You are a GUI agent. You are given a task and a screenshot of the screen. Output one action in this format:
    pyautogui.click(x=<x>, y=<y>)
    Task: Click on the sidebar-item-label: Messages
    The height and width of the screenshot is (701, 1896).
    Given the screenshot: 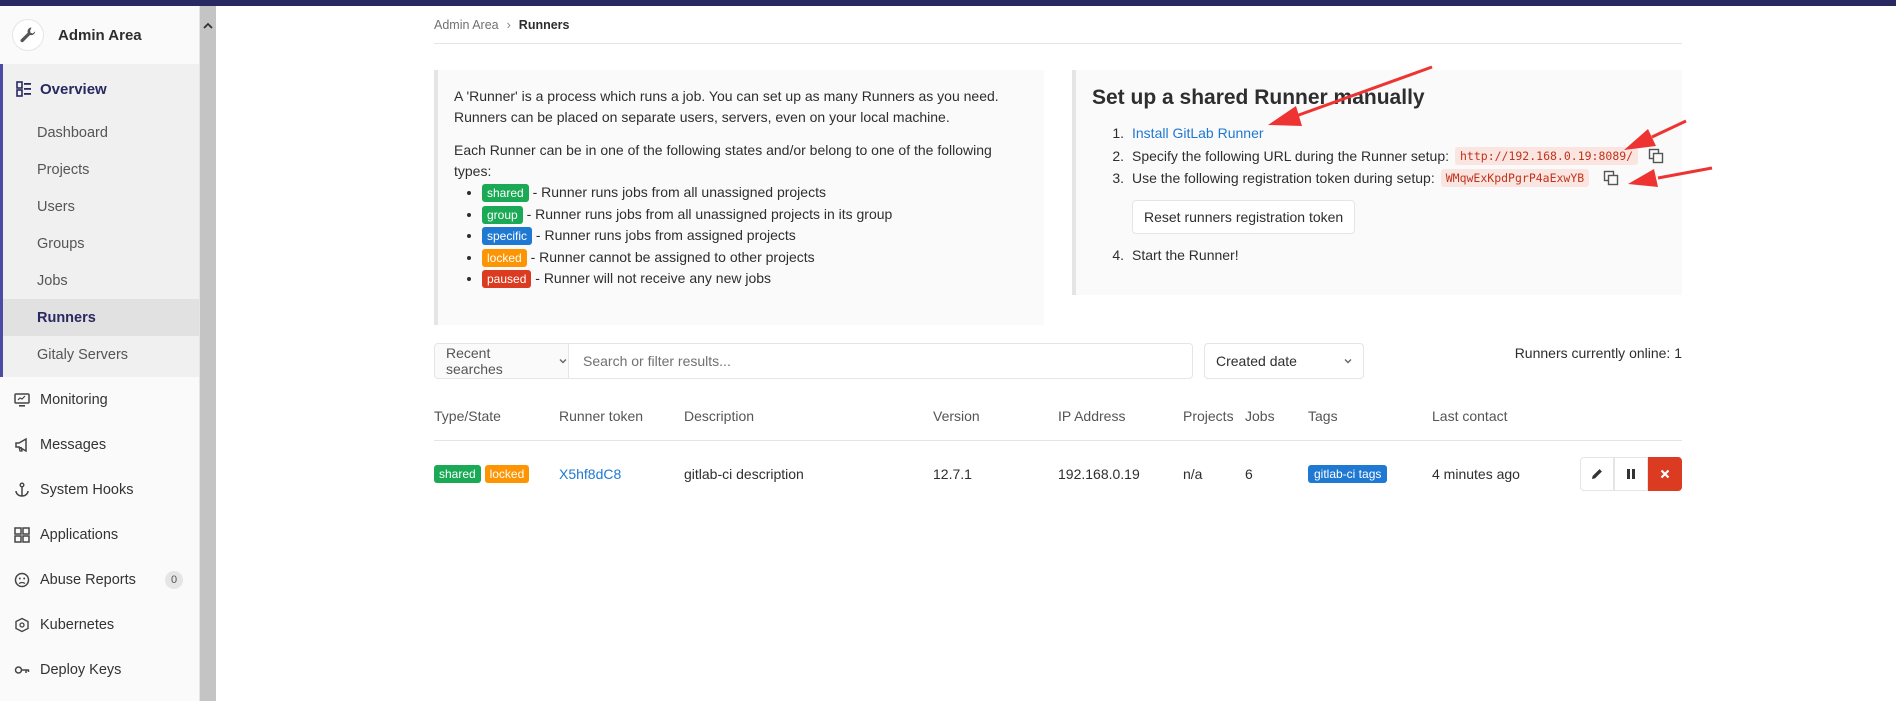 What is the action you would take?
    pyautogui.click(x=73, y=444)
    